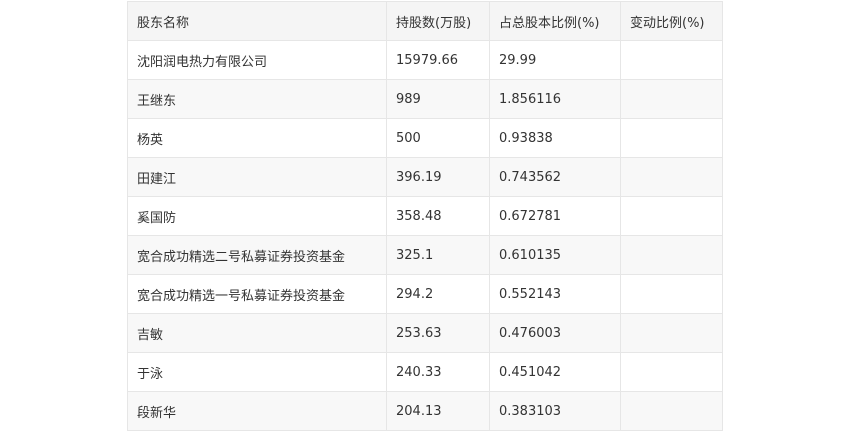 This screenshot has height=431, width=850. What do you see at coordinates (257, 216) in the screenshot?
I see `cell-shareholder-name: 奚国防` at bounding box center [257, 216].